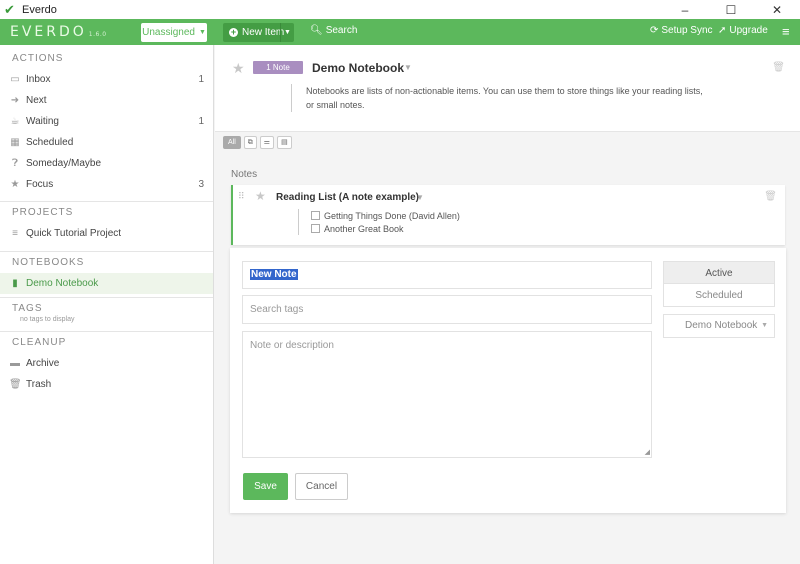 This screenshot has width=800, height=564. Describe the element at coordinates (106, 100) in the screenshot. I see `sidebar-item-next: ➜ Next` at that location.